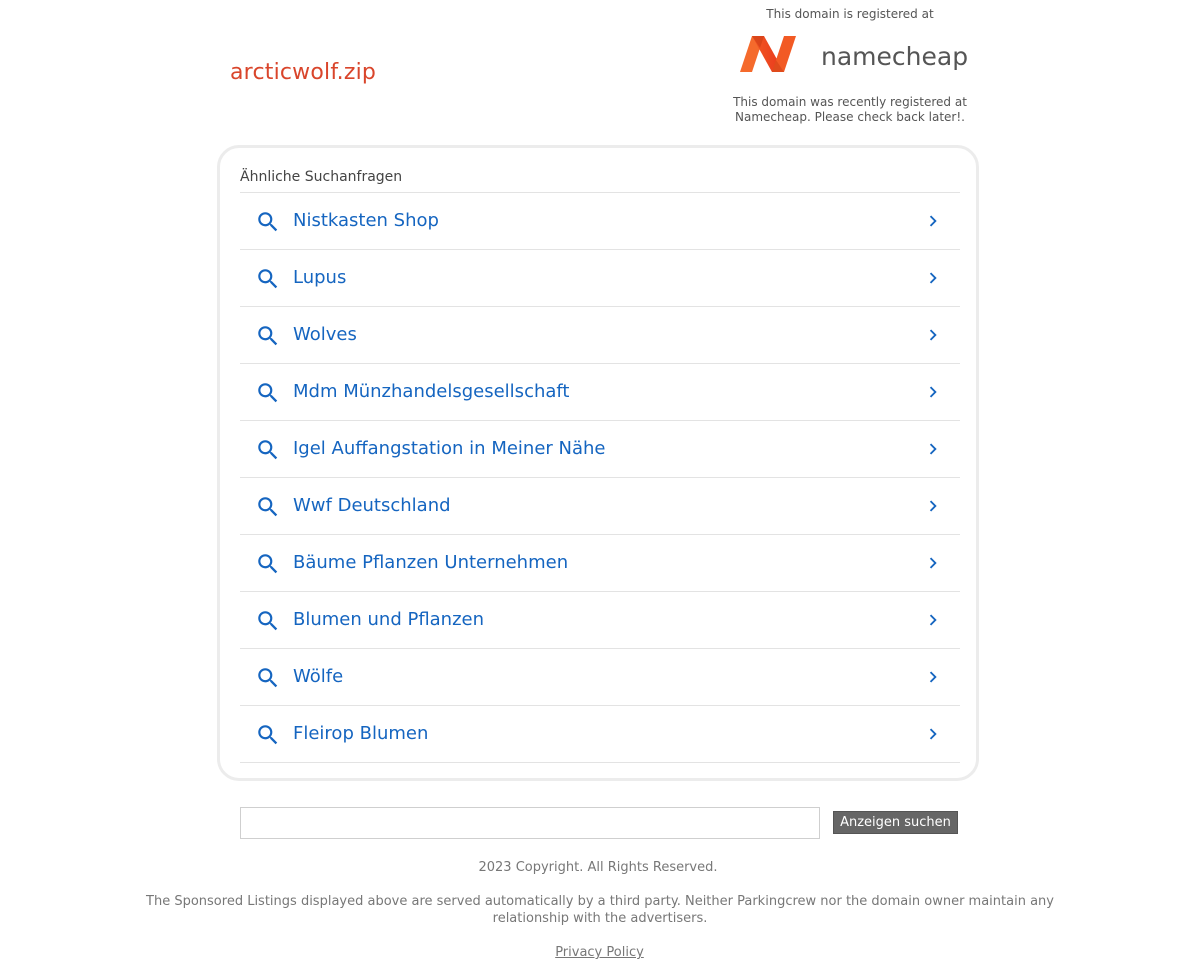  Describe the element at coordinates (449, 448) in the screenshot. I see `list-item-label: Igel Auffangstation in Meiner Nähe` at that location.